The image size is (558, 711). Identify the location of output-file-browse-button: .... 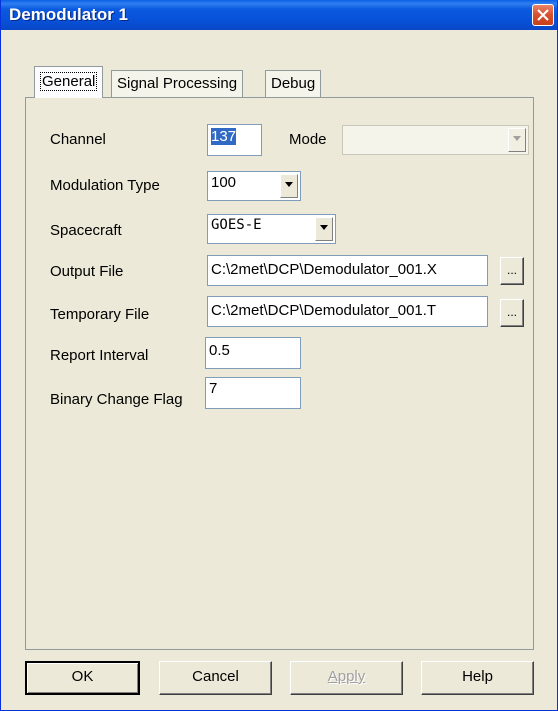
(512, 271).